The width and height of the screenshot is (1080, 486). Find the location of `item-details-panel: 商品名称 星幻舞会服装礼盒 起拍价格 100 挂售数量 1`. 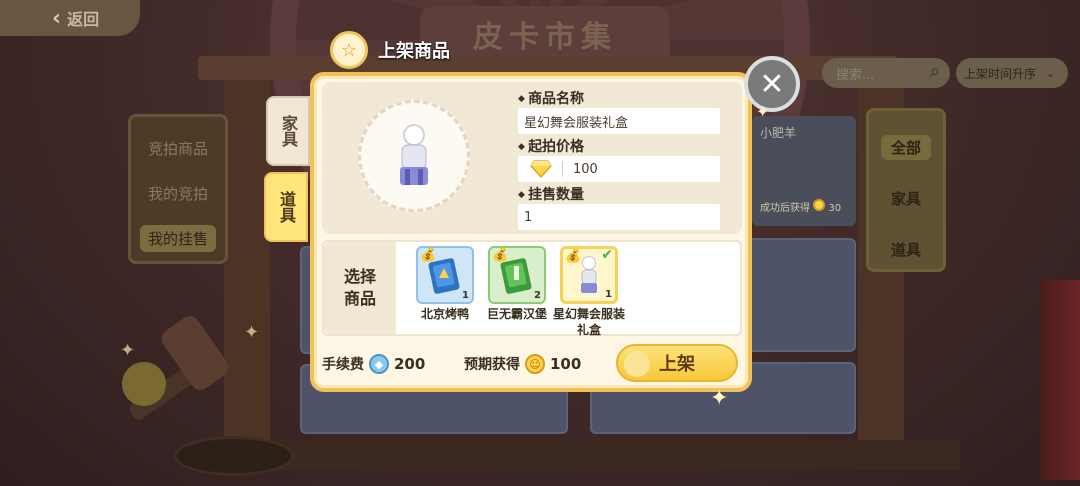

item-details-panel: 商品名称 星幻舞会服装礼盒 起拍价格 100 挂售数量 1 is located at coordinates (532, 158).